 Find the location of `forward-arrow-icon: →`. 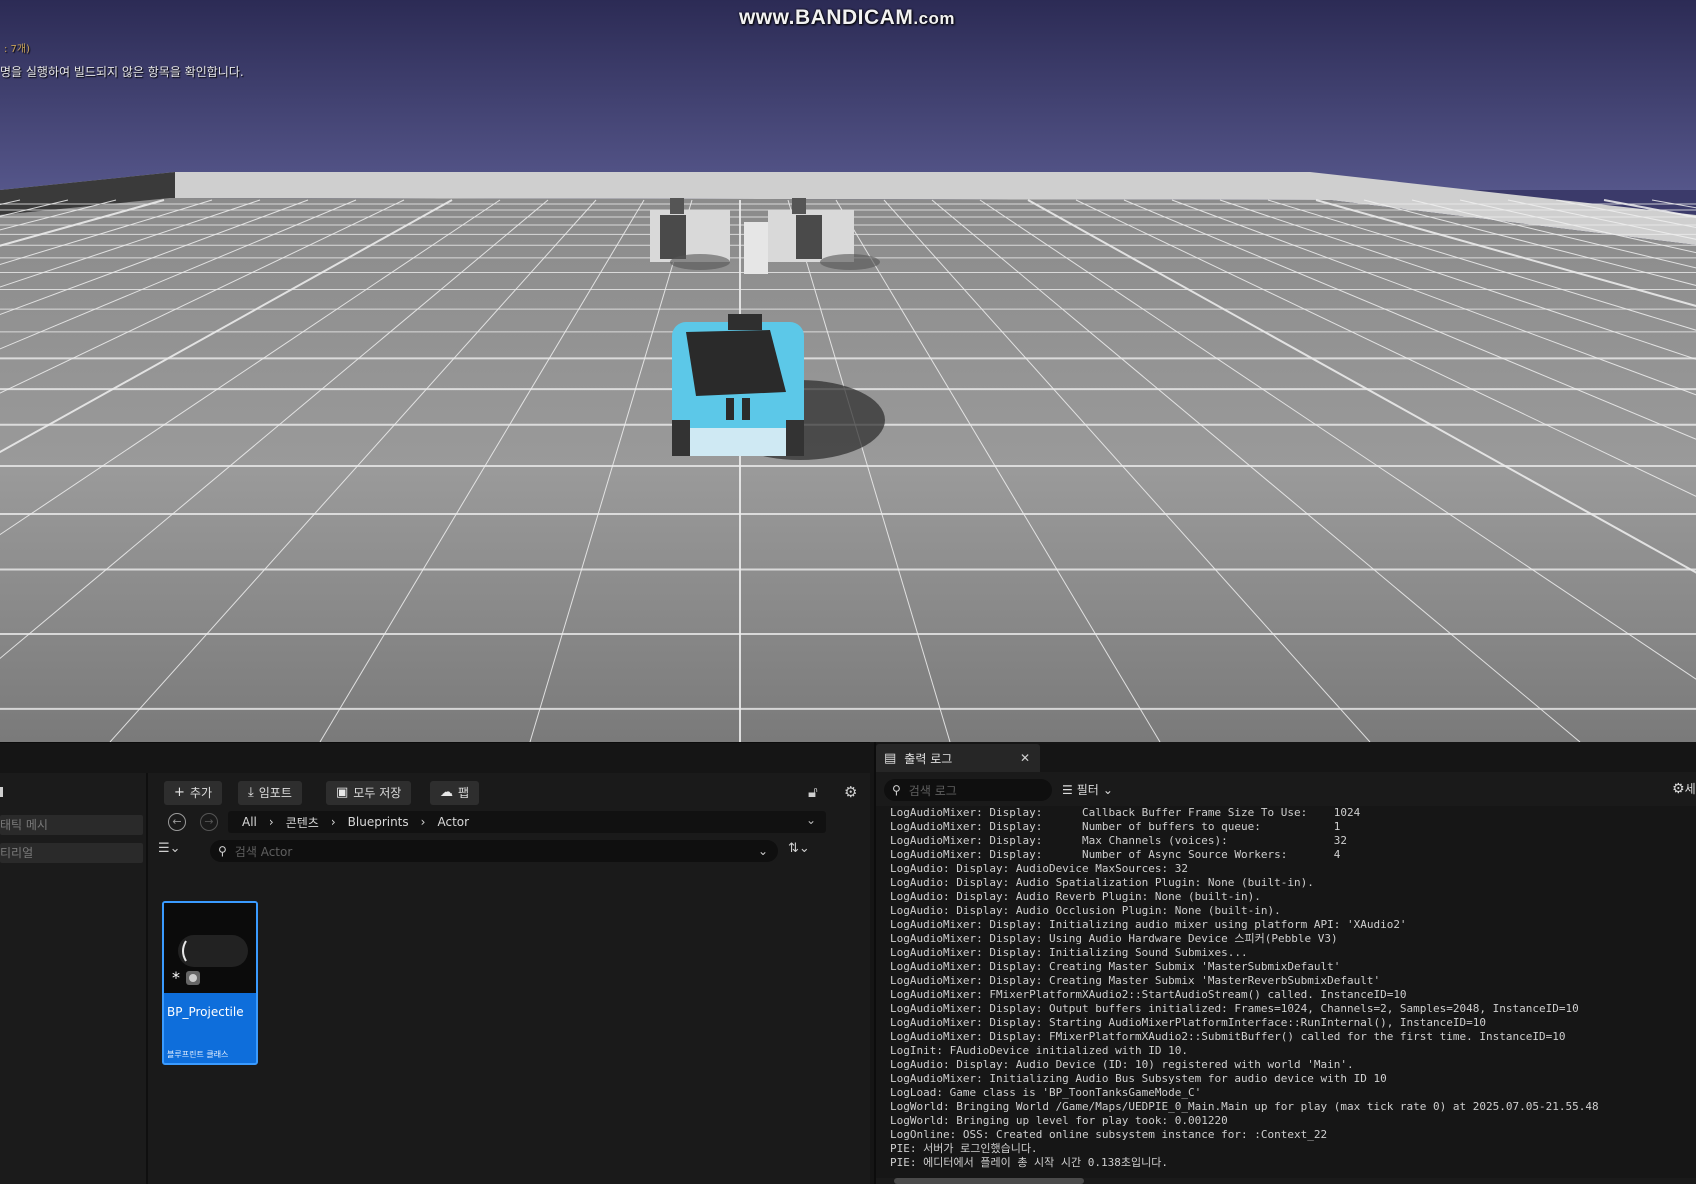

forward-arrow-icon: → is located at coordinates (209, 822).